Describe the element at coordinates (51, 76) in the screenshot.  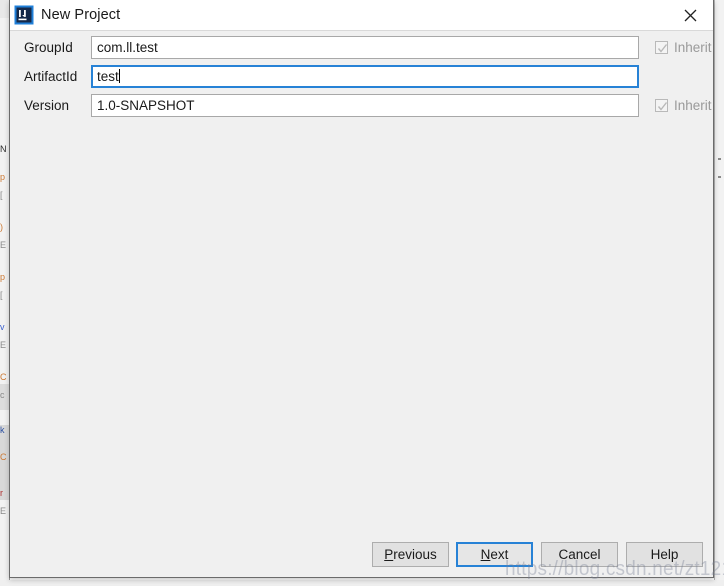
I see `artifactid-label: ArtifactId` at that location.